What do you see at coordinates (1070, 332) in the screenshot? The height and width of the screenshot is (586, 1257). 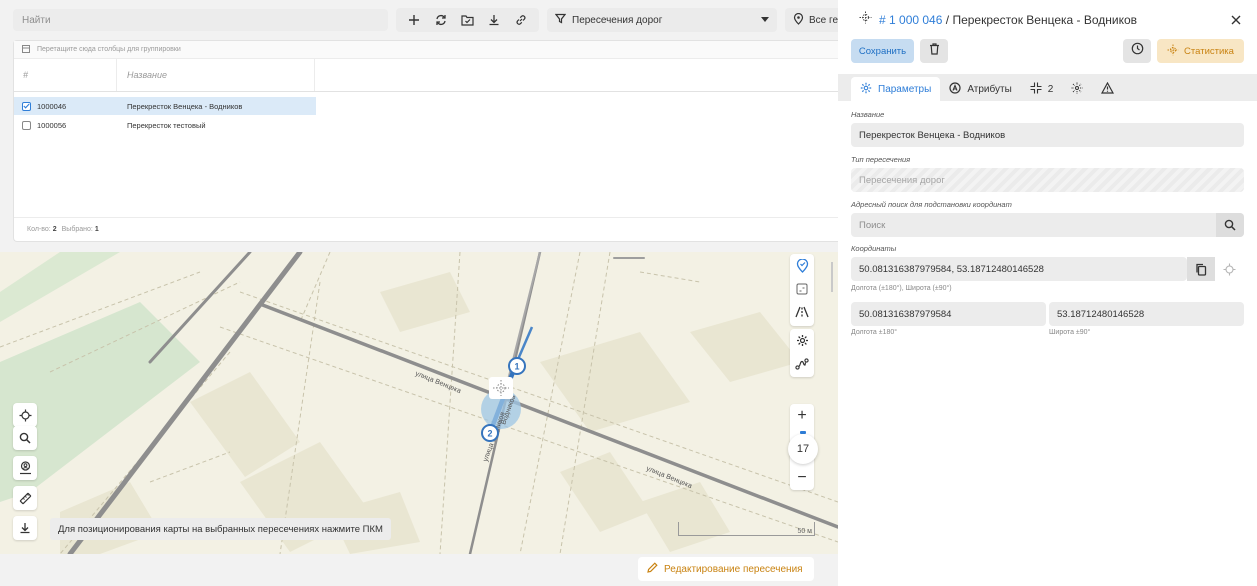 I see `latitude-hint: Широта ±90°` at bounding box center [1070, 332].